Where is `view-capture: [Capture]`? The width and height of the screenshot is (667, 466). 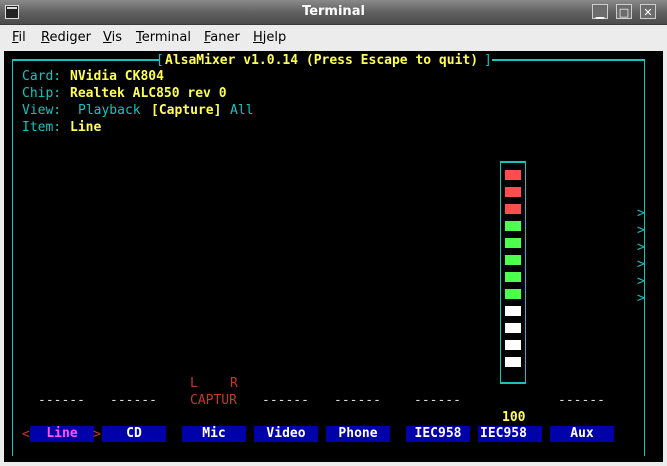 view-capture: [Capture] is located at coordinates (186, 110).